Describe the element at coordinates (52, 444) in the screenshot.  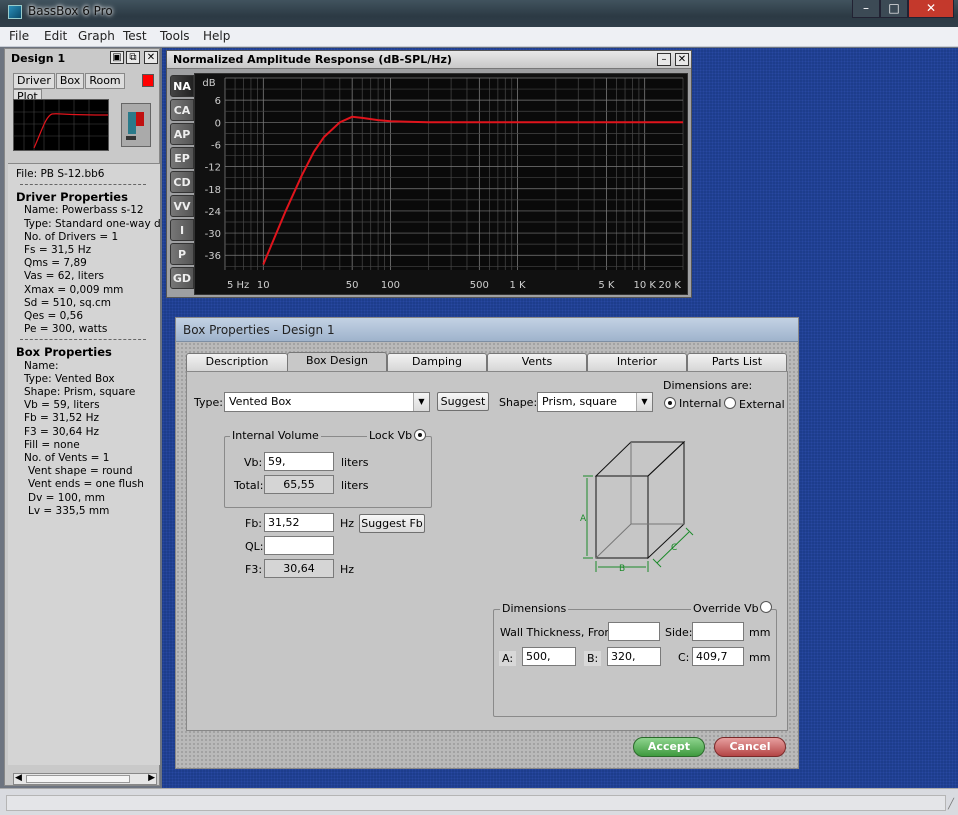
I see `box-property: Fill = none` at that location.